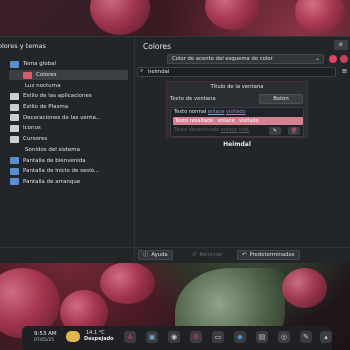 This screenshot has height=350, width=350. What do you see at coordinates (134, 150) in the screenshot?
I see `pane-divider` at bounding box center [134, 150].